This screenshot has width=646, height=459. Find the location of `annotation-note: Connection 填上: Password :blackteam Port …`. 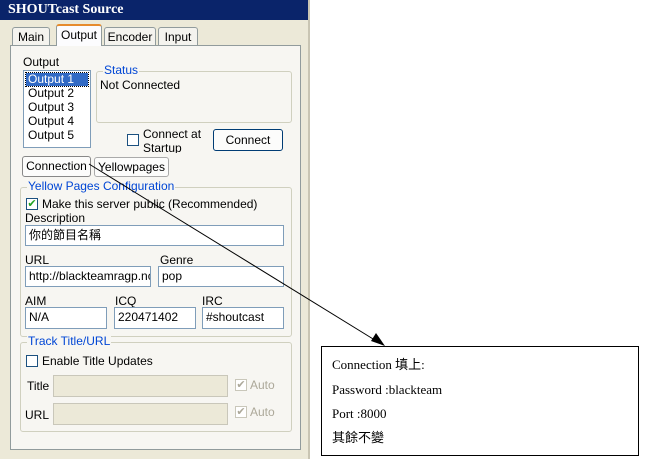

annotation-note: Connection 填上: Password :blackteam Port … is located at coordinates (480, 401).